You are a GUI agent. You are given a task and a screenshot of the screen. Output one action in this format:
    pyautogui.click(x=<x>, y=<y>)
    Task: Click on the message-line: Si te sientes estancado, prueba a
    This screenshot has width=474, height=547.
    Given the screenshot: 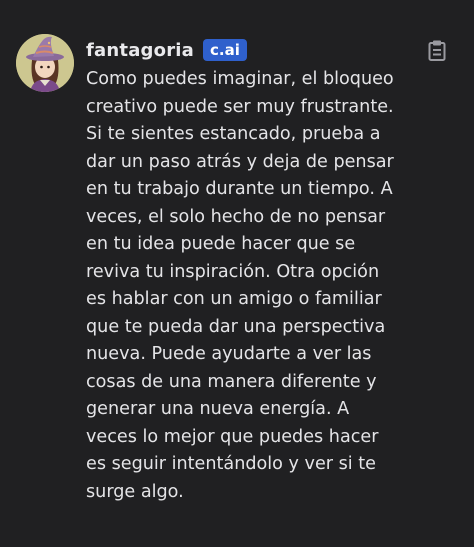 What is the action you would take?
    pyautogui.click(x=233, y=134)
    